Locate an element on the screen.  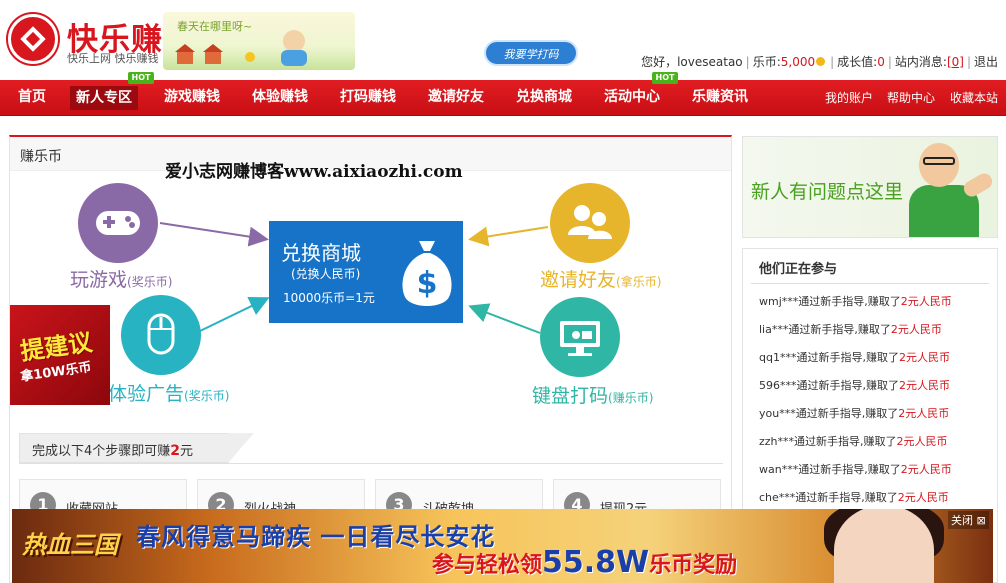
newbie-help-text: 新人有问题点这里 is located at coordinates (827, 192).